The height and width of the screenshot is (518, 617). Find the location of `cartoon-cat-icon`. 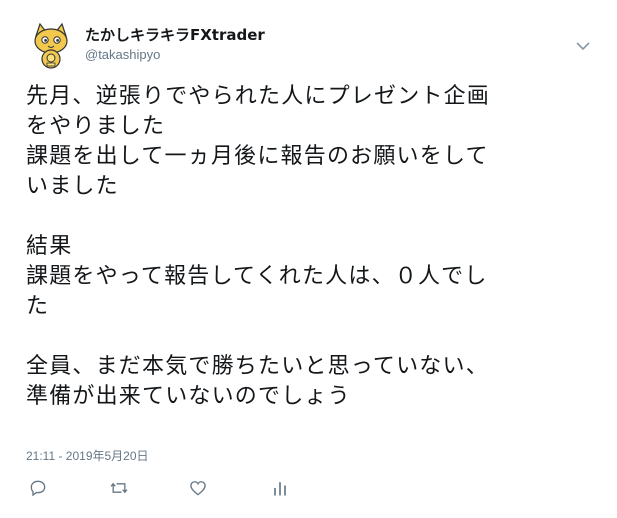

cartoon-cat-icon is located at coordinates (51, 45).